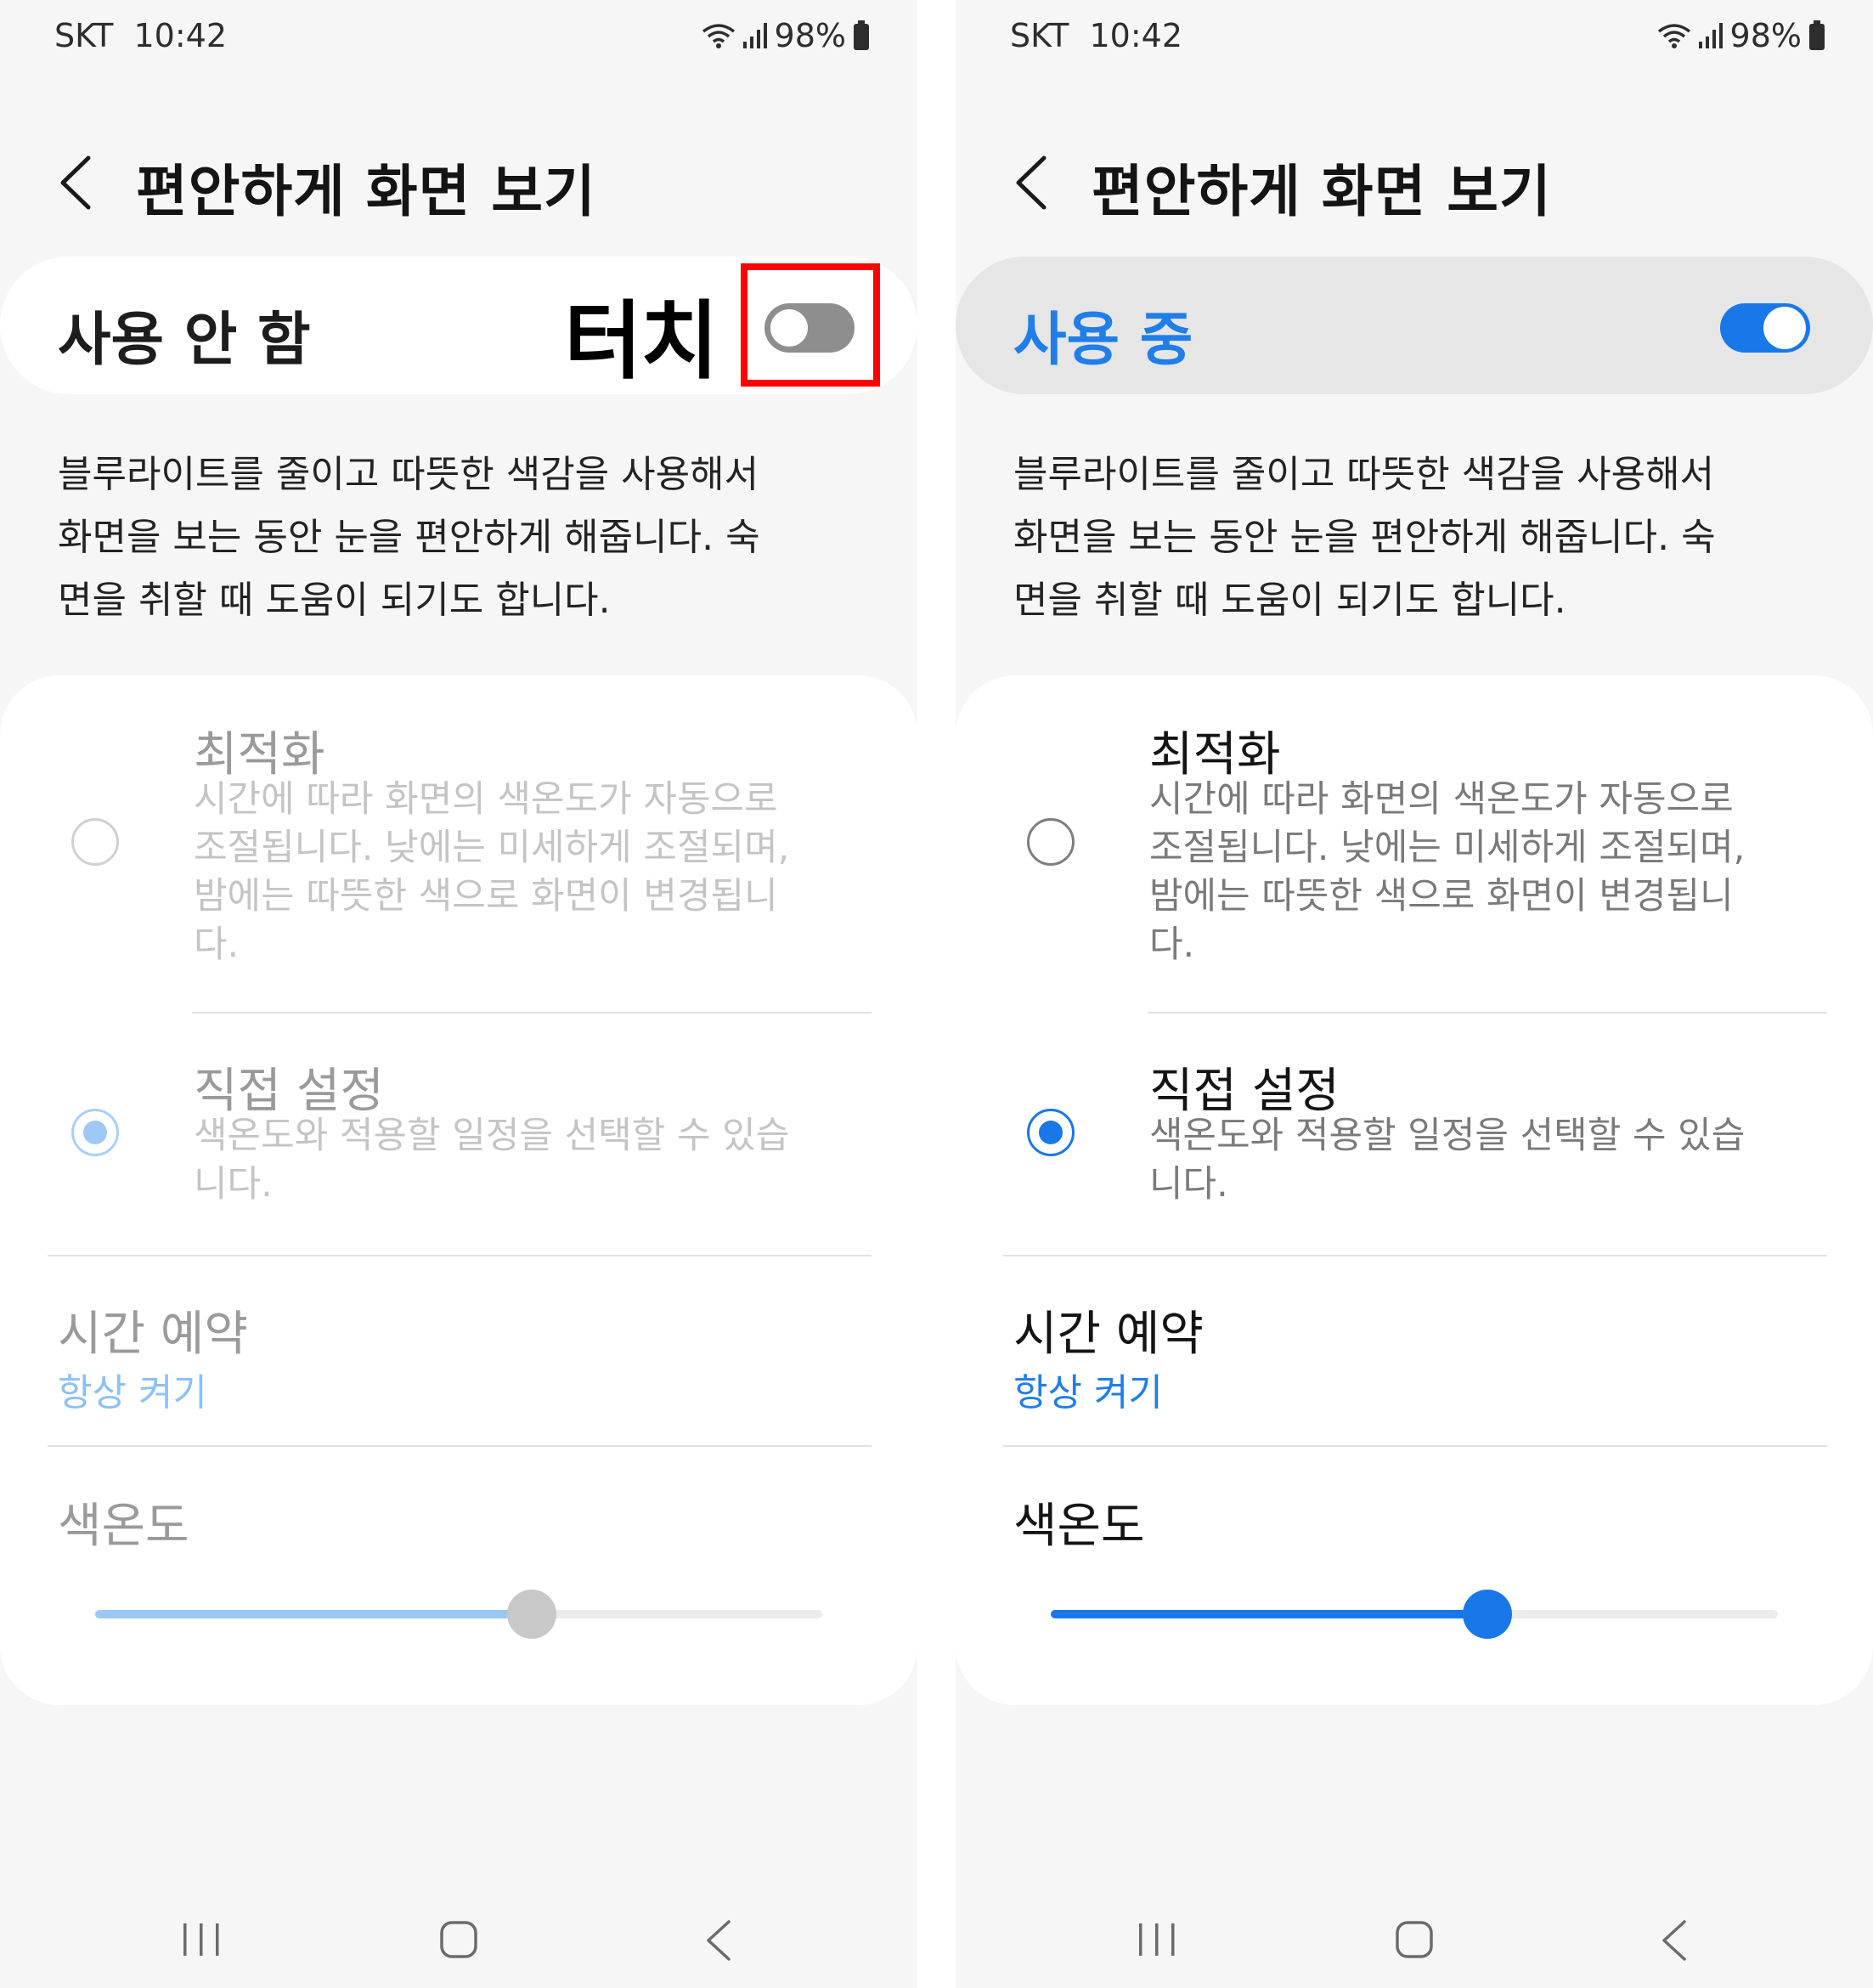 The width and height of the screenshot is (1873, 1988). Describe the element at coordinates (1103, 340) in the screenshot. I see `master-switch-label: 사용 중` at that location.